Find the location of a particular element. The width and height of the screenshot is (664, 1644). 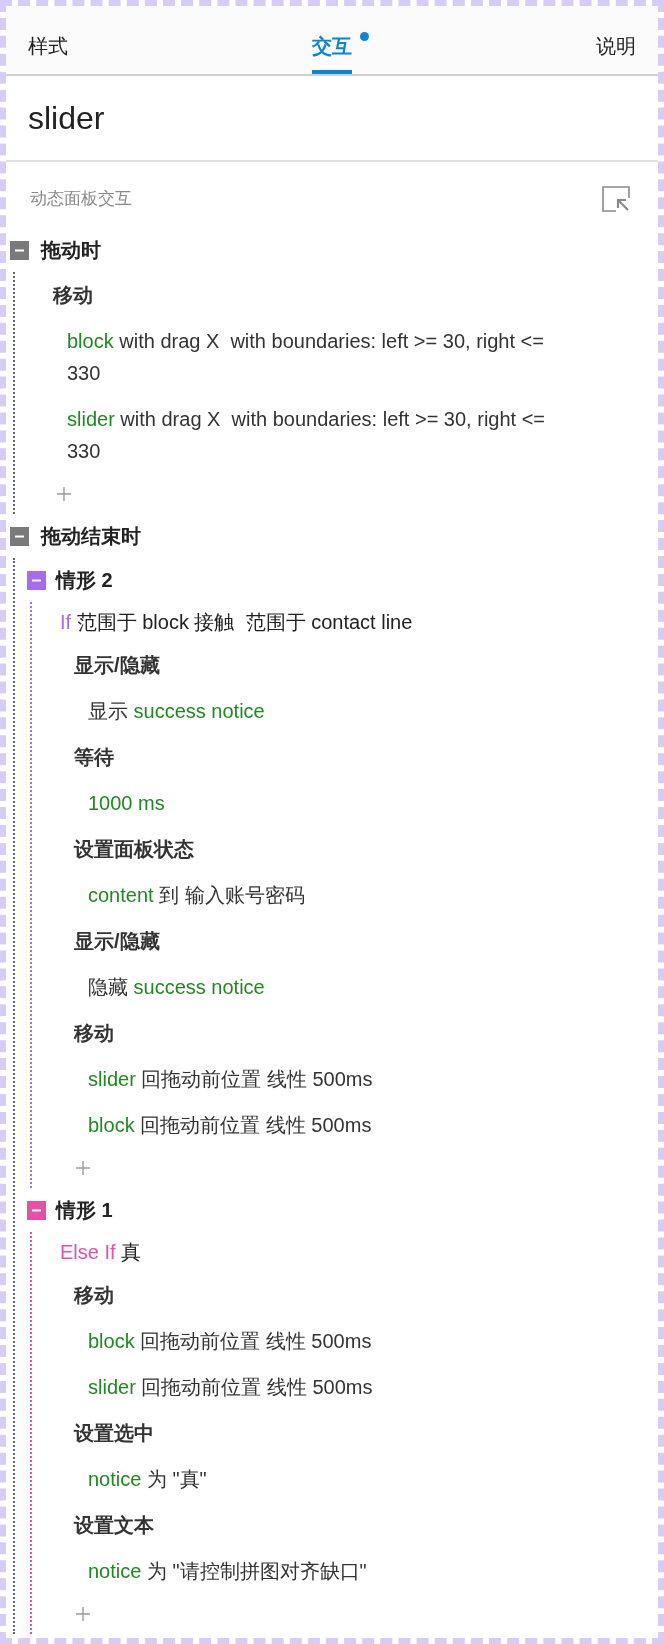

action-detail: 隐藏 success notice is located at coordinates (176, 987).